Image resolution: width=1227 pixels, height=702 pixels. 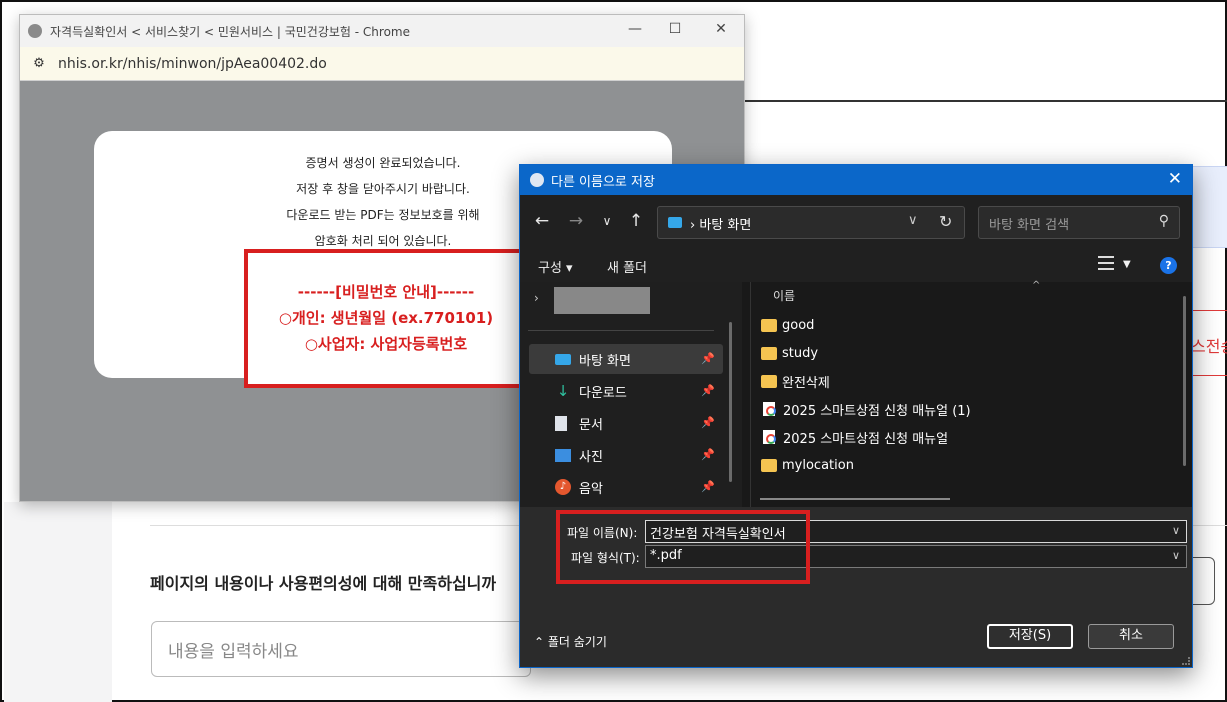 What do you see at coordinates (769, 465) in the screenshot?
I see `folder-shortcut-icon` at bounding box center [769, 465].